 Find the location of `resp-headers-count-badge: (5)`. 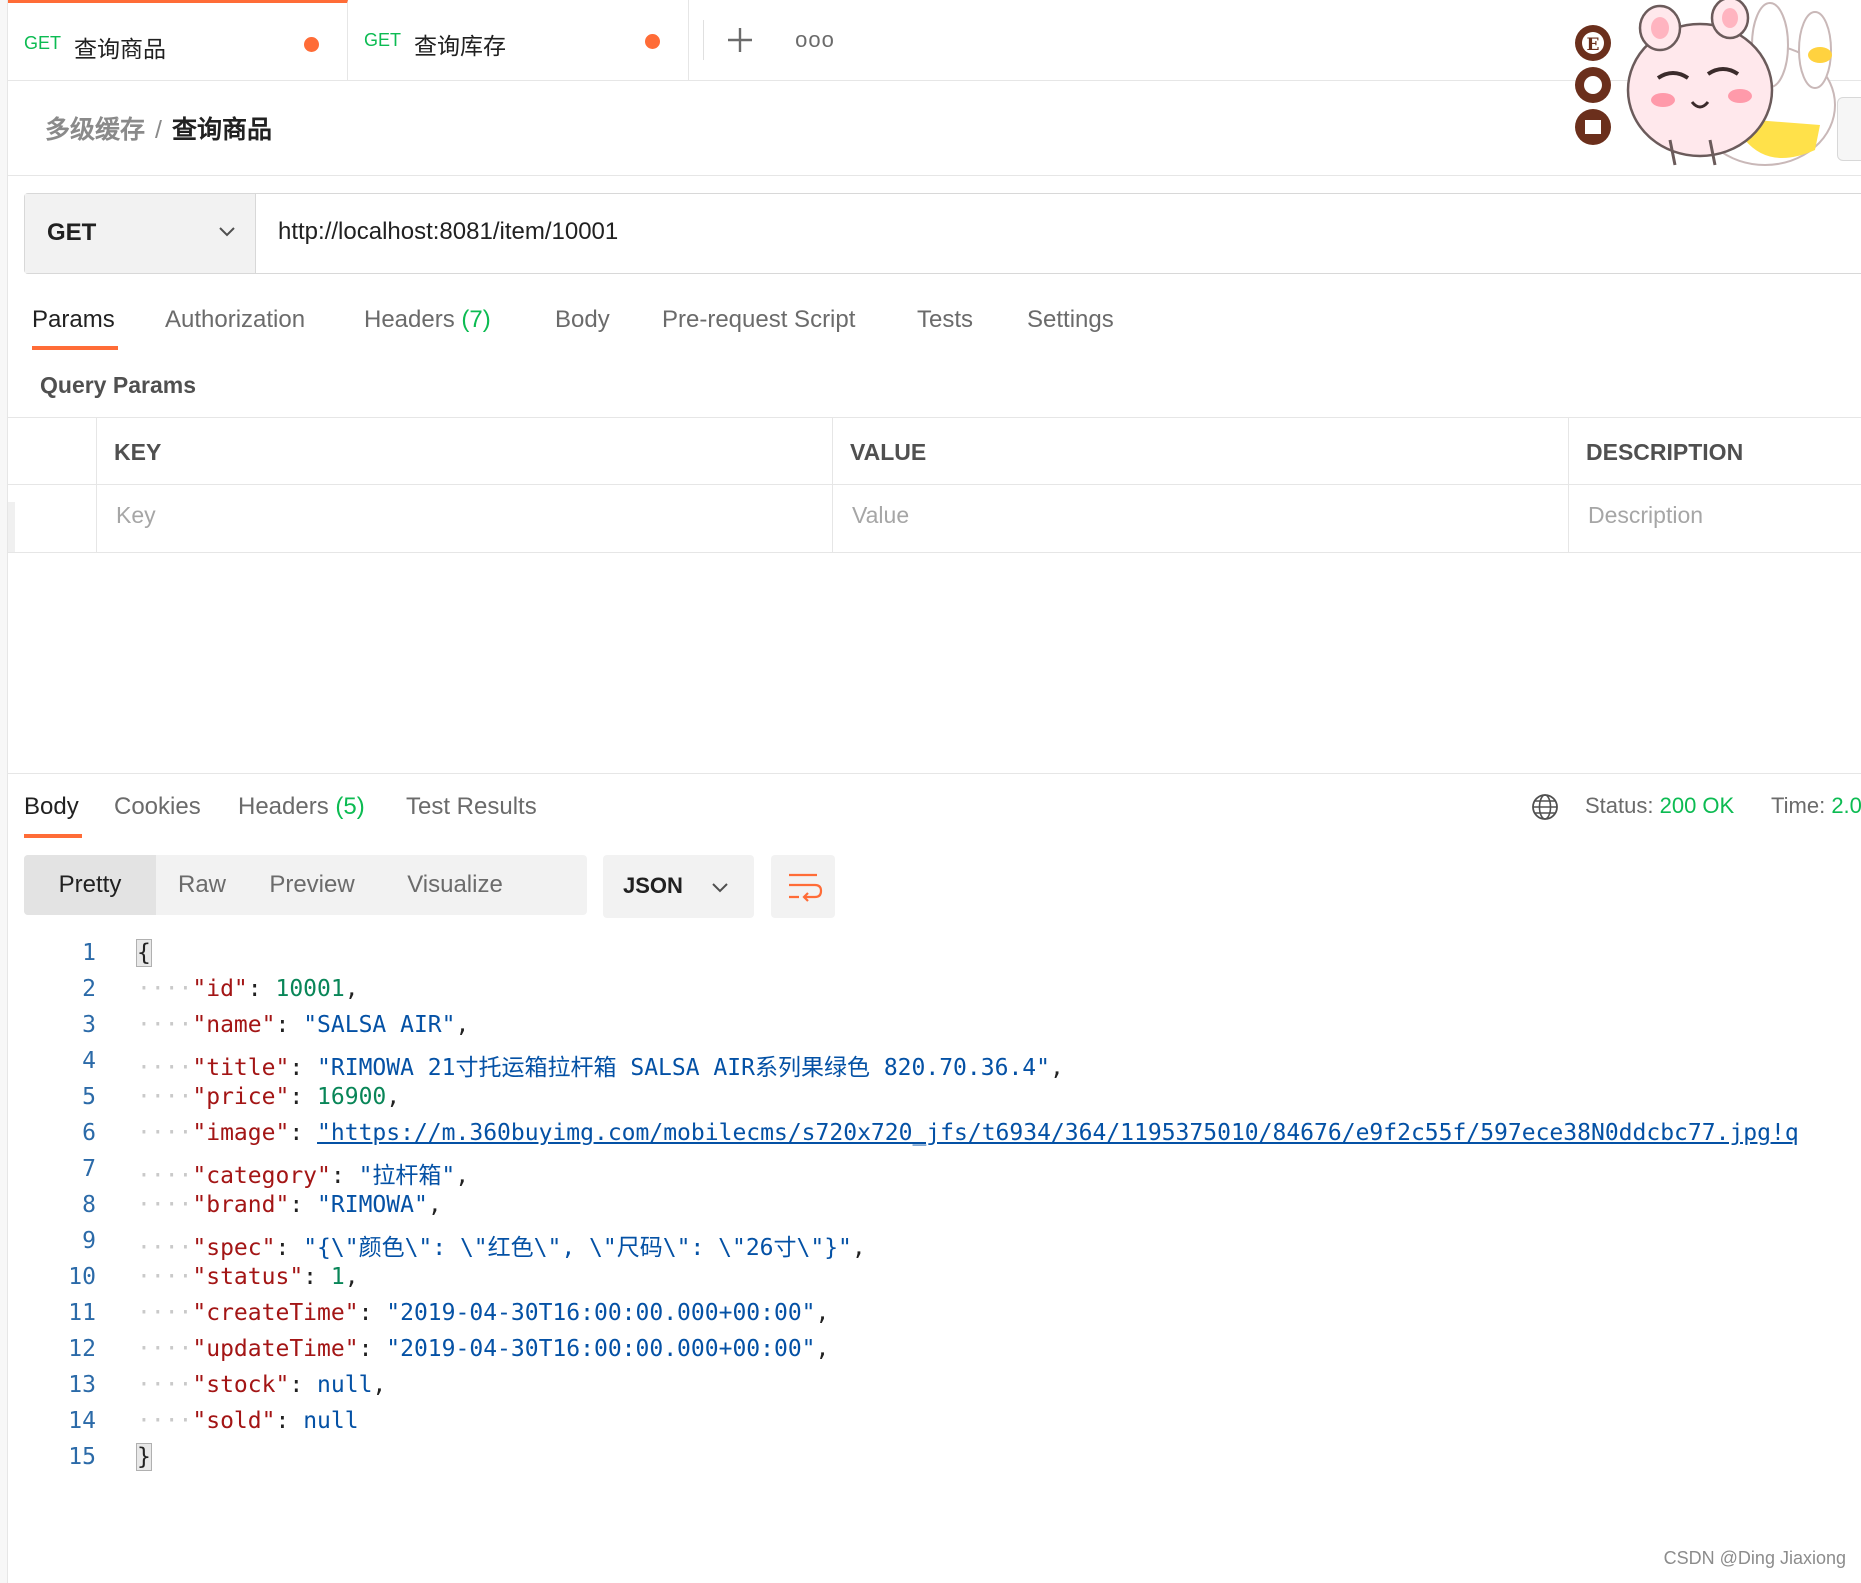

resp-headers-count-badge: (5) is located at coordinates (350, 806).